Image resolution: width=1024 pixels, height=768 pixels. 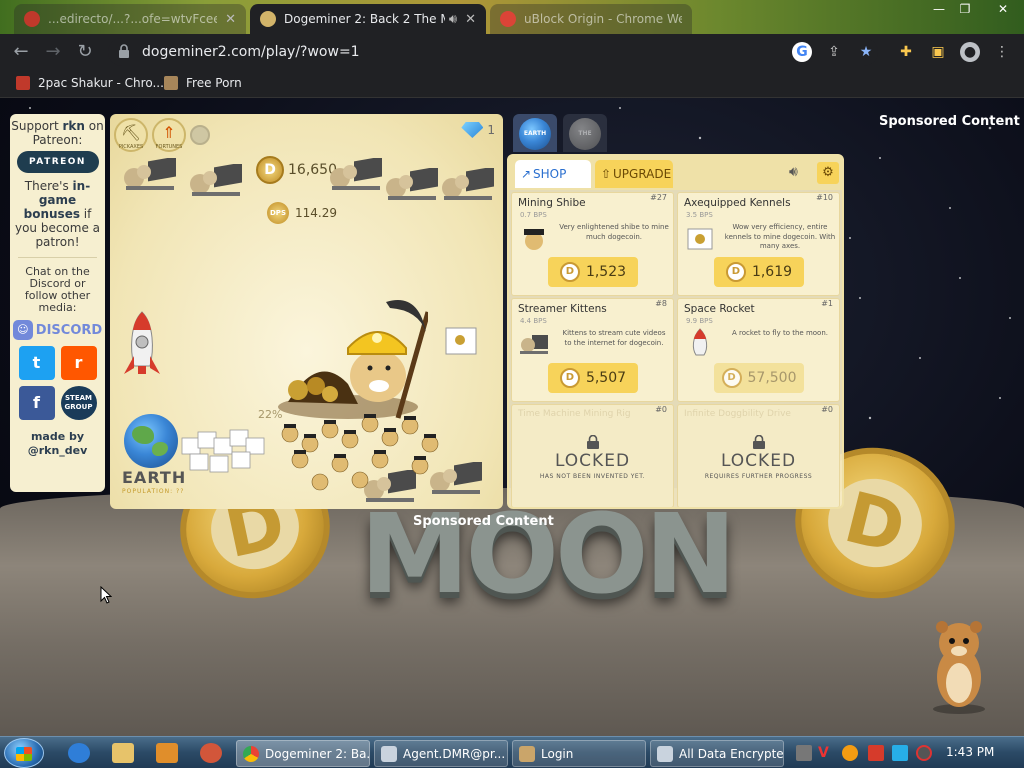 I want to click on tray-icon, so click(x=804, y=753).